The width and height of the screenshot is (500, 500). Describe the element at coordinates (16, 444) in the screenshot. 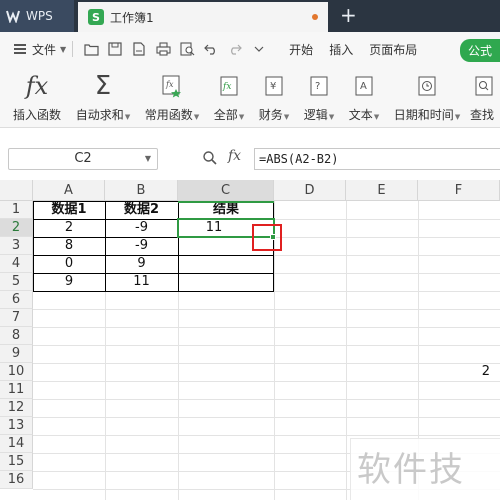

I see `row-header: 14` at that location.